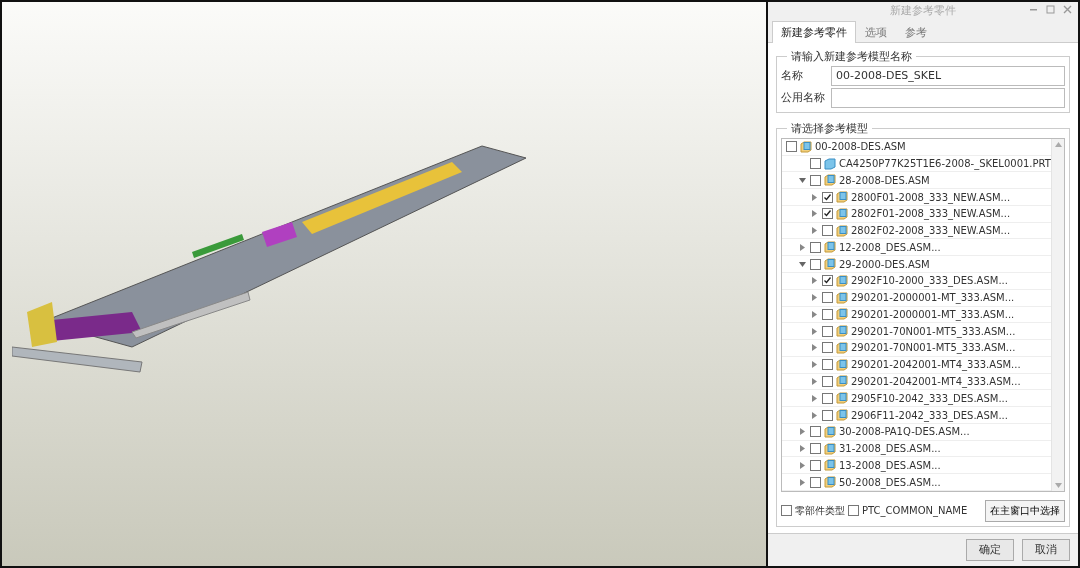 This screenshot has height=568, width=1080. Describe the element at coordinates (1046, 549) in the screenshot. I see `dialog-button: 取消` at that location.